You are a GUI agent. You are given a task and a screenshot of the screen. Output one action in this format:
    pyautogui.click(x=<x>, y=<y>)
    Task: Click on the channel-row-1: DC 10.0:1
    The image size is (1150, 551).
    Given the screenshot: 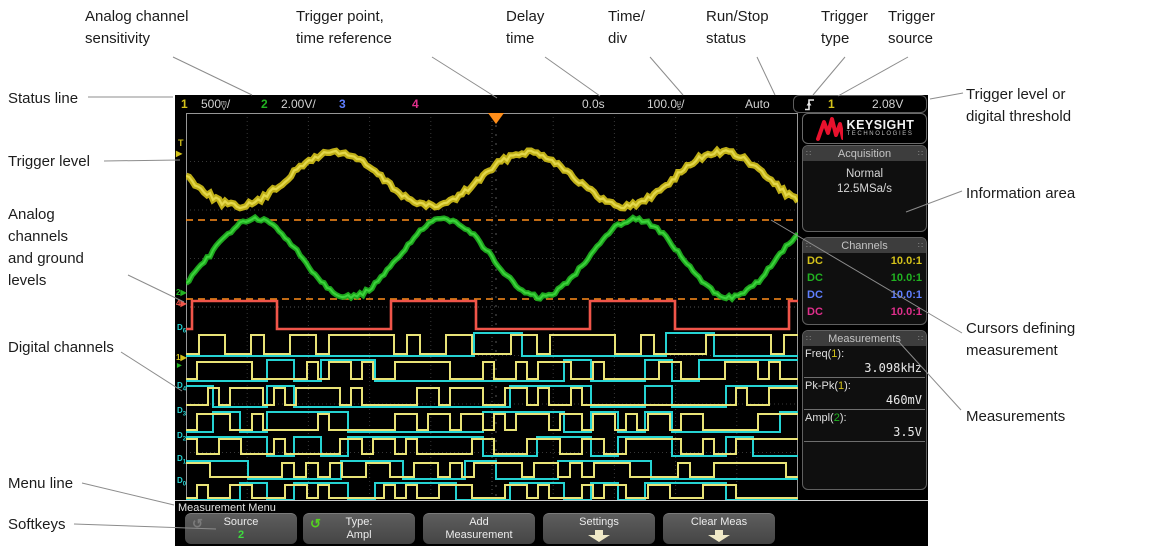 What is the action you would take?
    pyautogui.click(x=864, y=261)
    